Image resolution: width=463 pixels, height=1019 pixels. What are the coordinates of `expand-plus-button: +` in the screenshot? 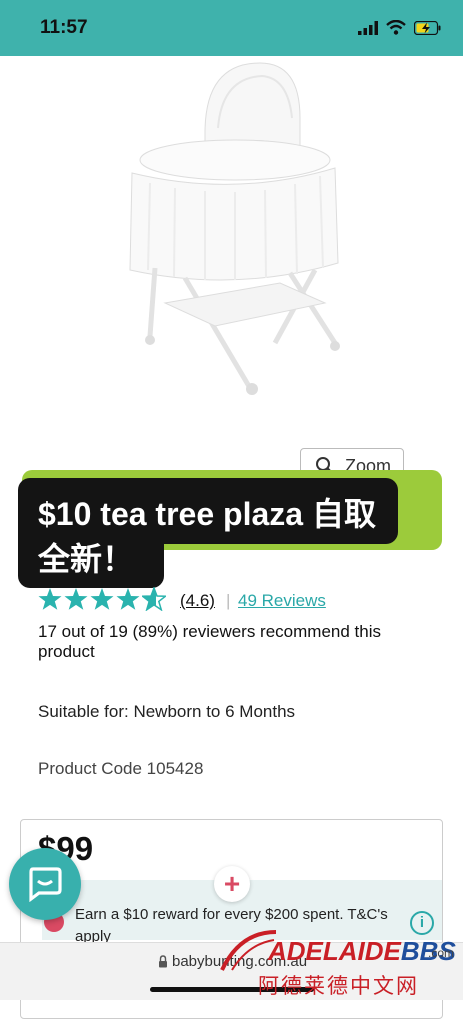 It's located at (232, 884).